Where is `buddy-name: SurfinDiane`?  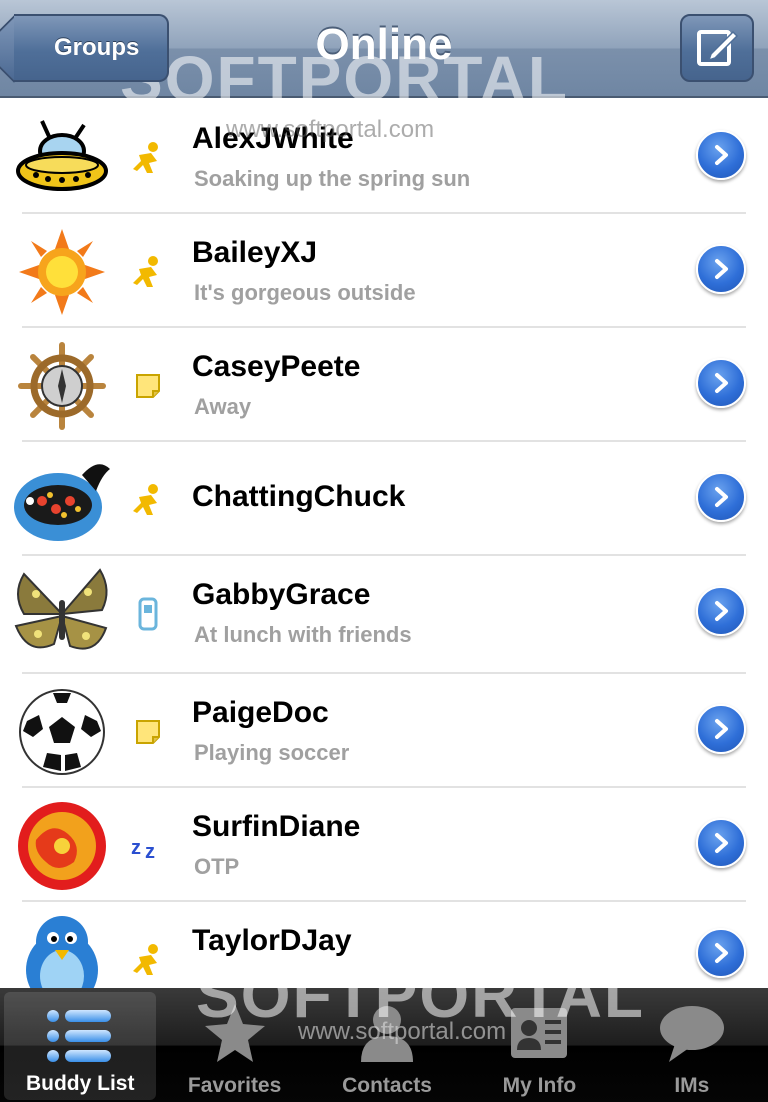 buddy-name: SurfinDiane is located at coordinates (276, 826).